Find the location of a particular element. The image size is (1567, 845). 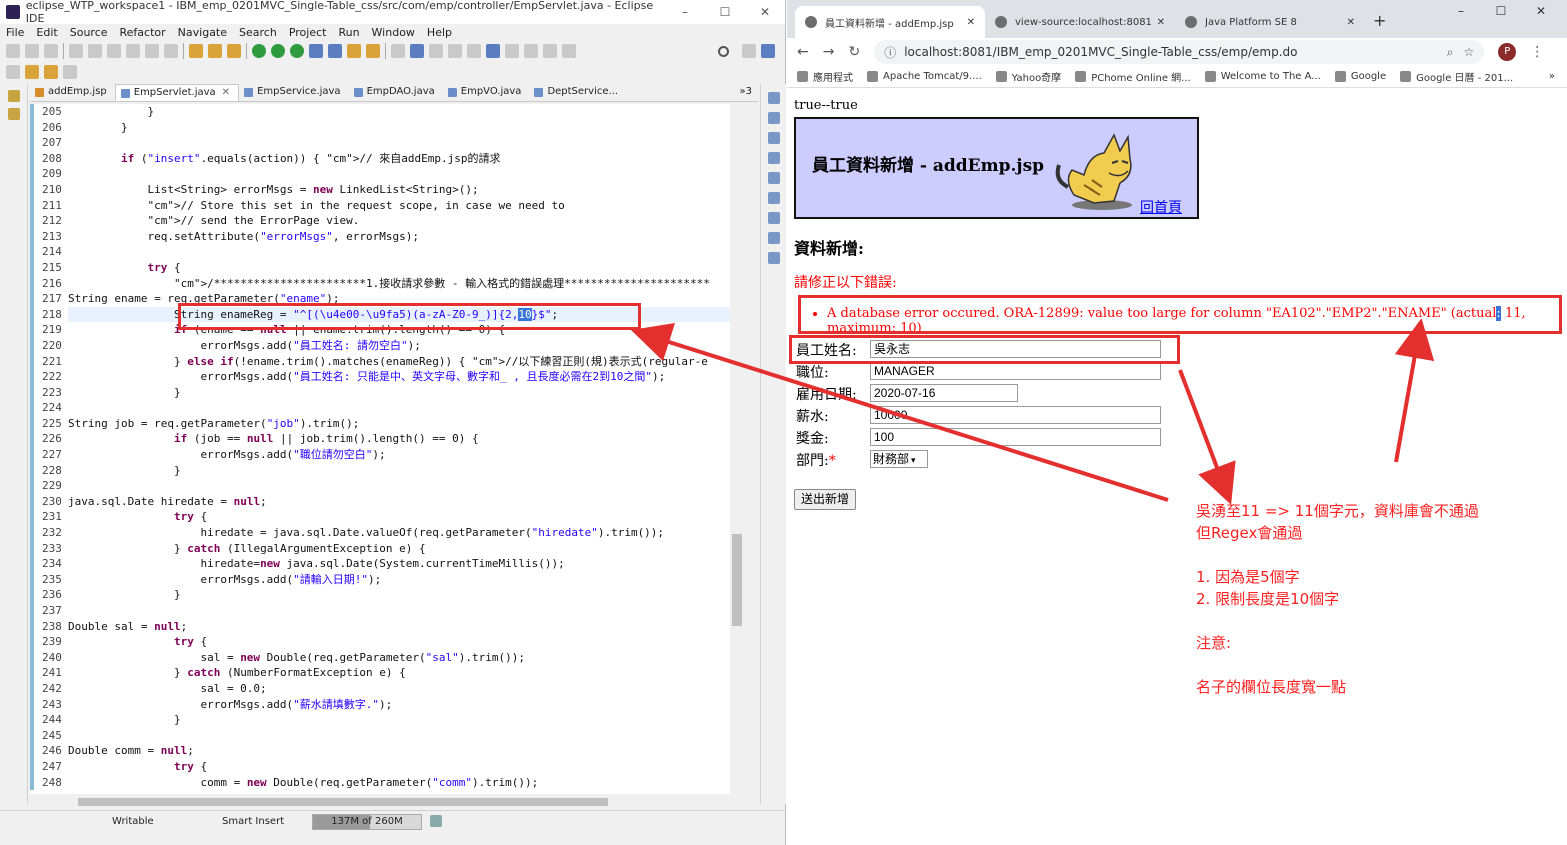

menu-window: Window is located at coordinates (393, 32).